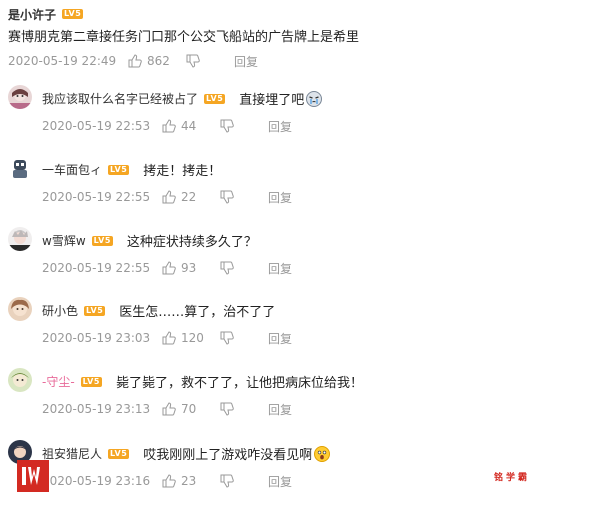  I want to click on like-button: 22, so click(191, 197).